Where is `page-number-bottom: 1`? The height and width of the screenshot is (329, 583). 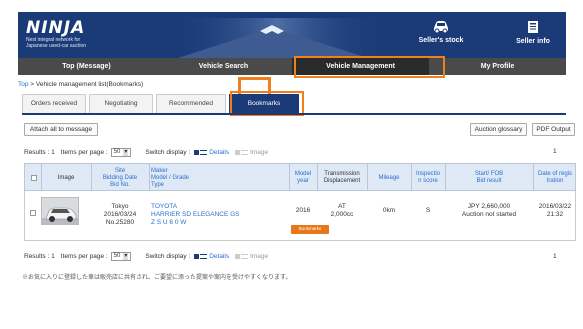 page-number-bottom: 1 is located at coordinates (555, 256).